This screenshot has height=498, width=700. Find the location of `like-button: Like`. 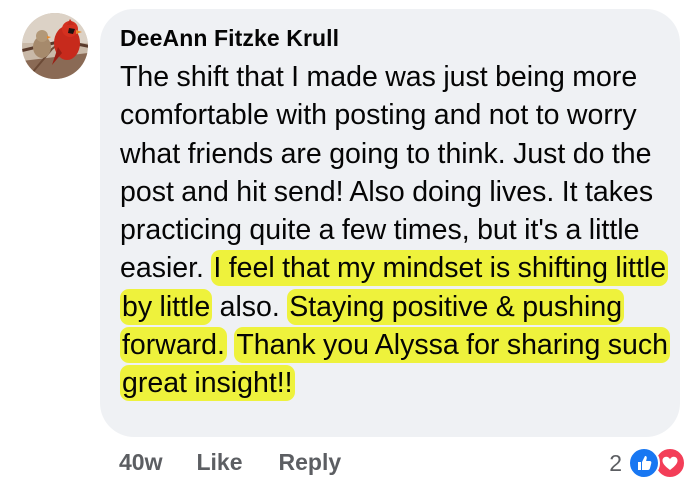

like-button: Like is located at coordinates (219, 462).